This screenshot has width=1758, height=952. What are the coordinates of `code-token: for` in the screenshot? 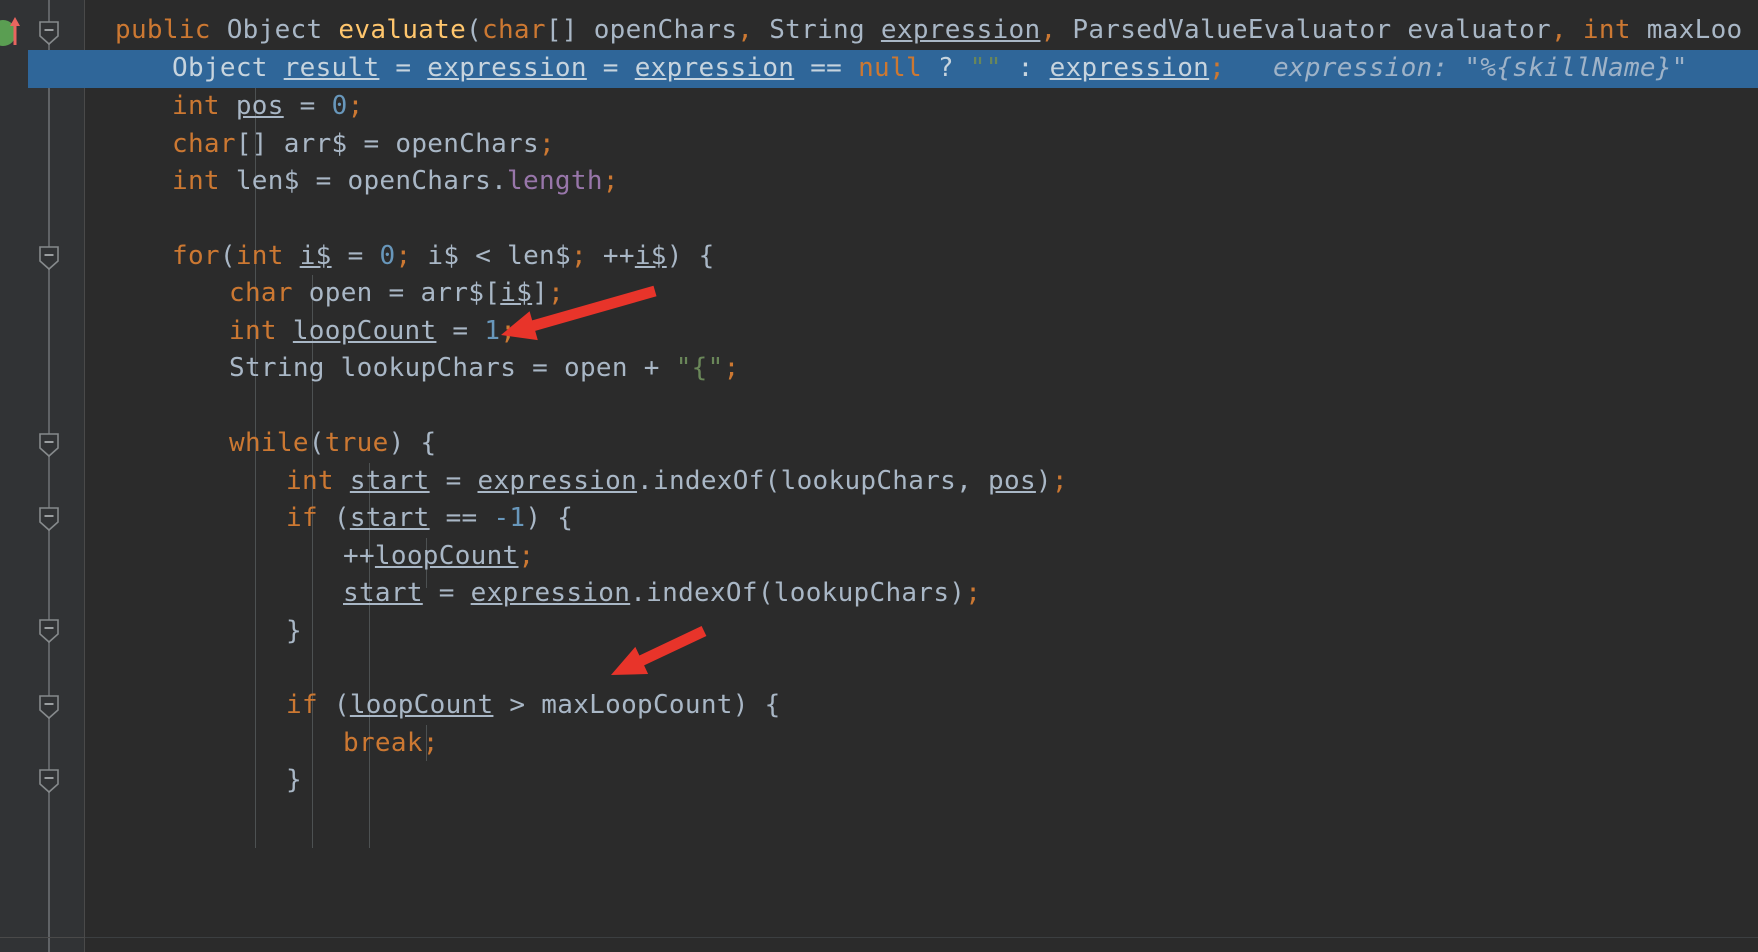 It's located at (196, 256).